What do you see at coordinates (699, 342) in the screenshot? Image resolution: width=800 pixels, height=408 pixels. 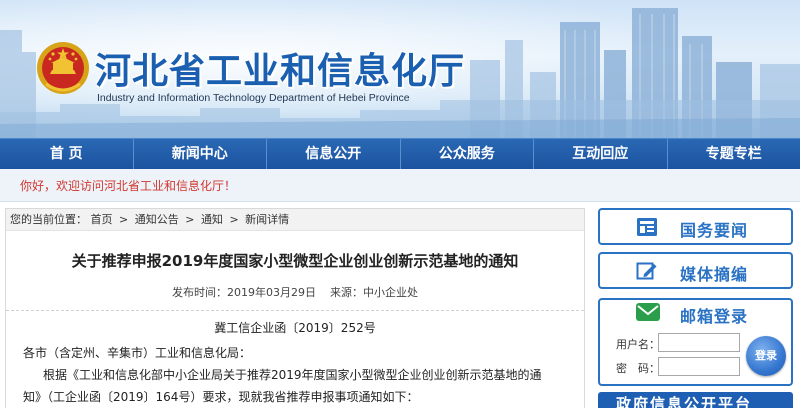 I see `username-input` at bounding box center [699, 342].